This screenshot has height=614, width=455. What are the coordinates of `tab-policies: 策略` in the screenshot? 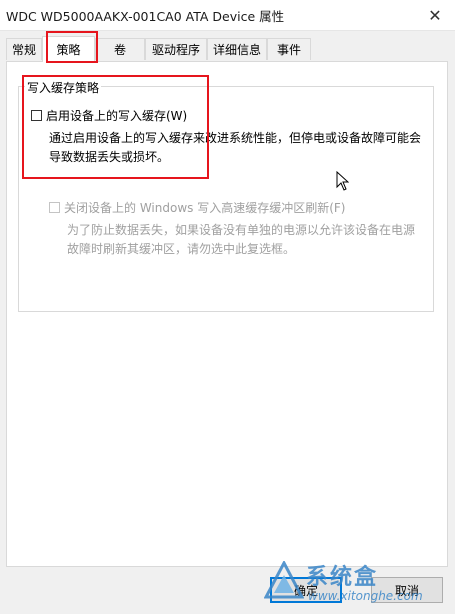 It's located at (68, 49).